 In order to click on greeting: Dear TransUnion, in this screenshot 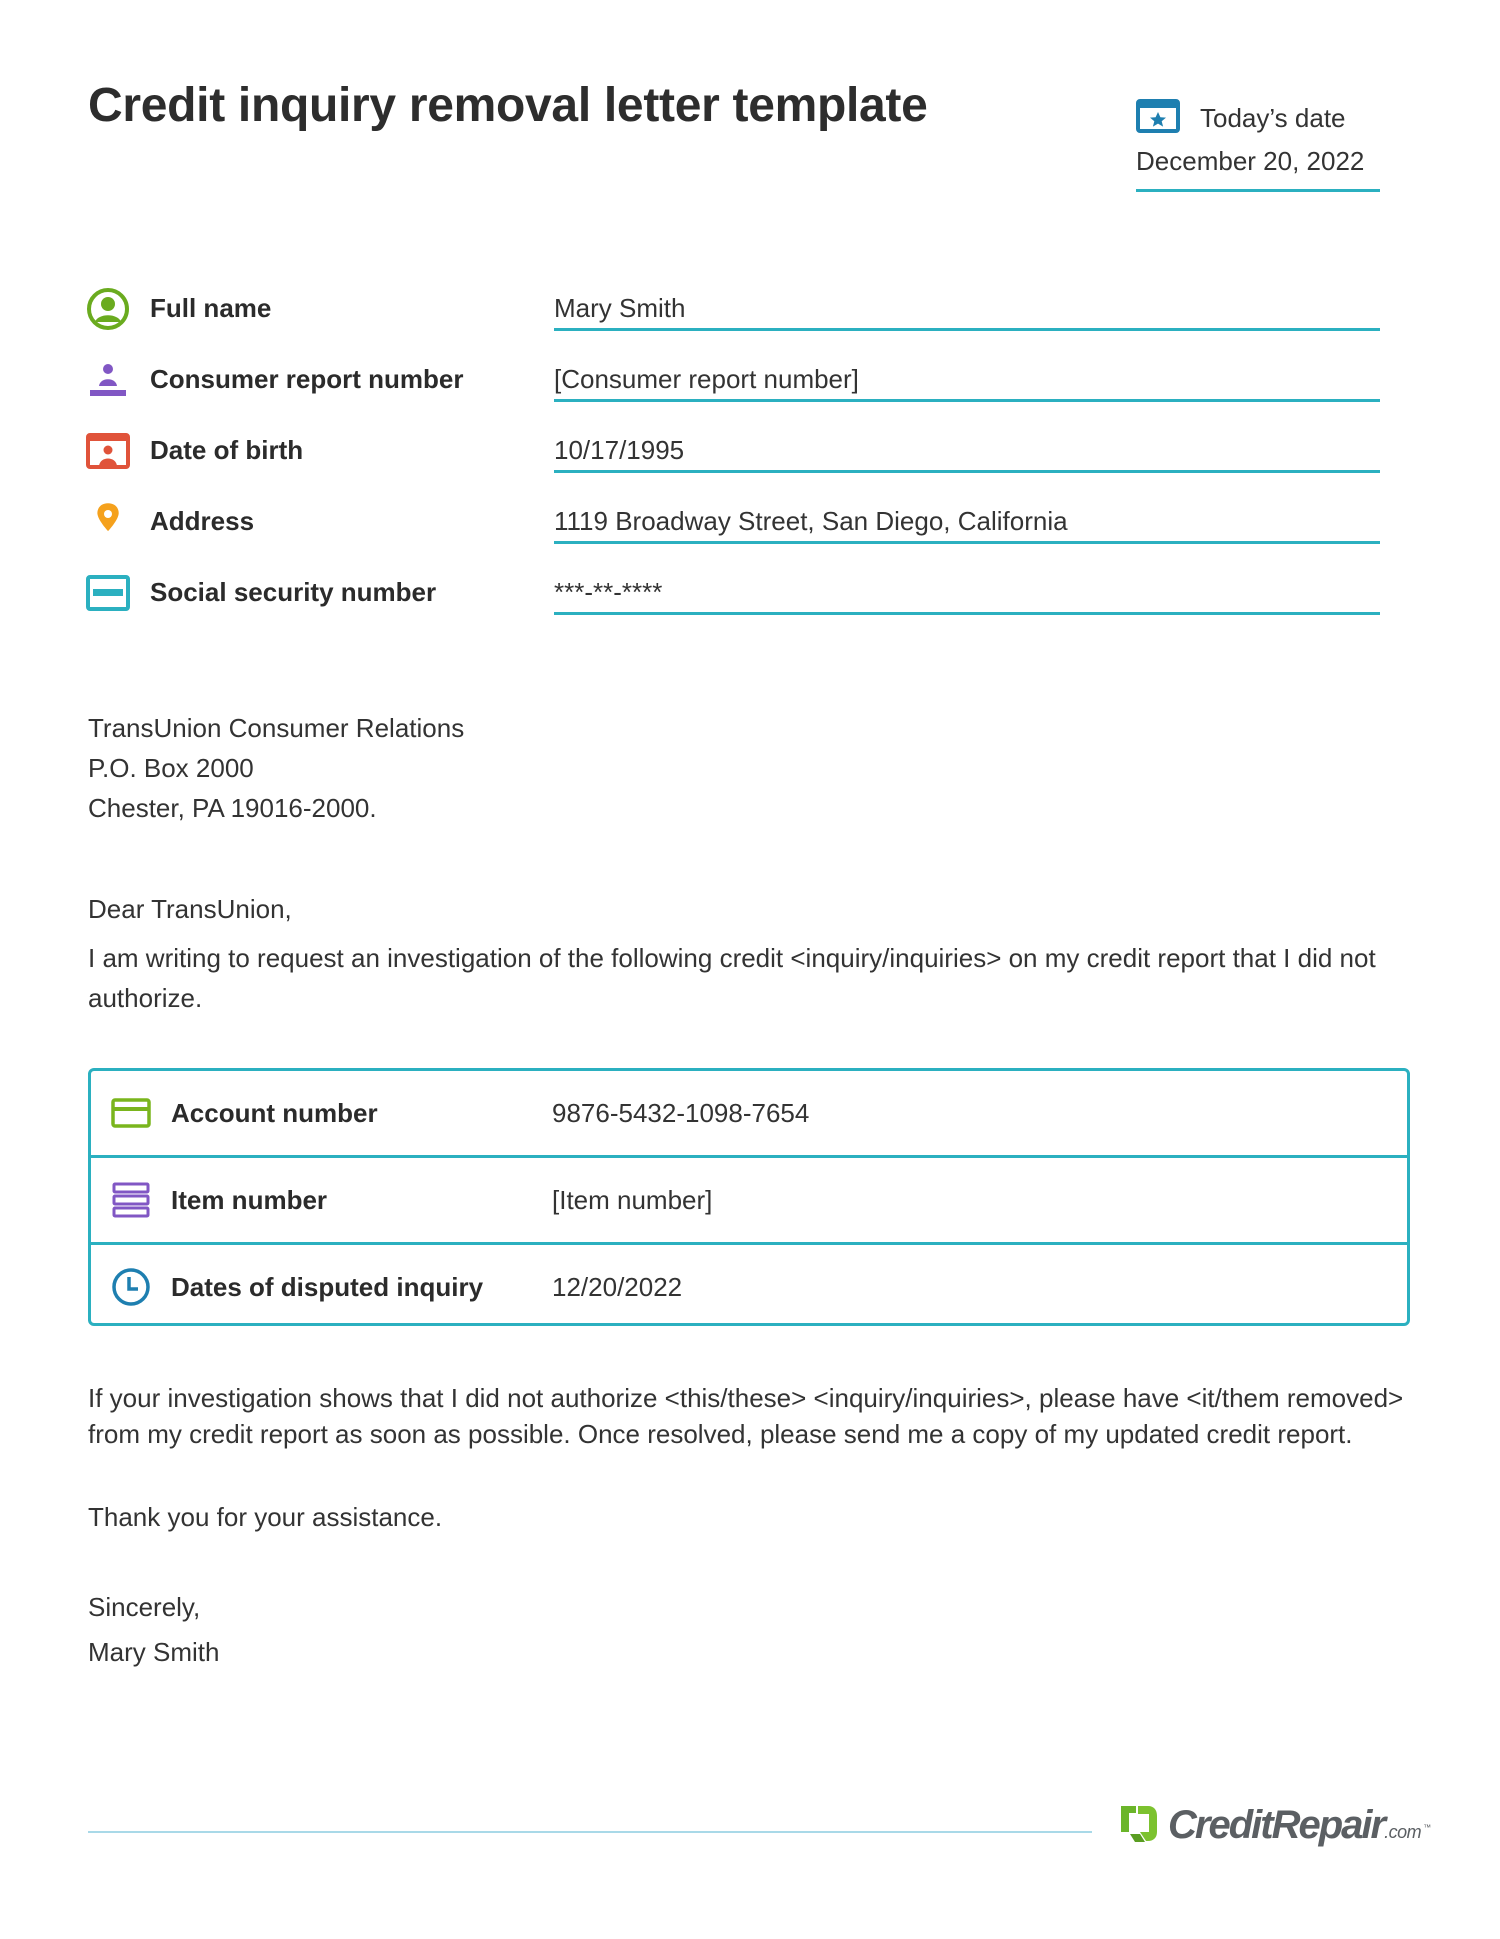, I will do `click(190, 909)`.